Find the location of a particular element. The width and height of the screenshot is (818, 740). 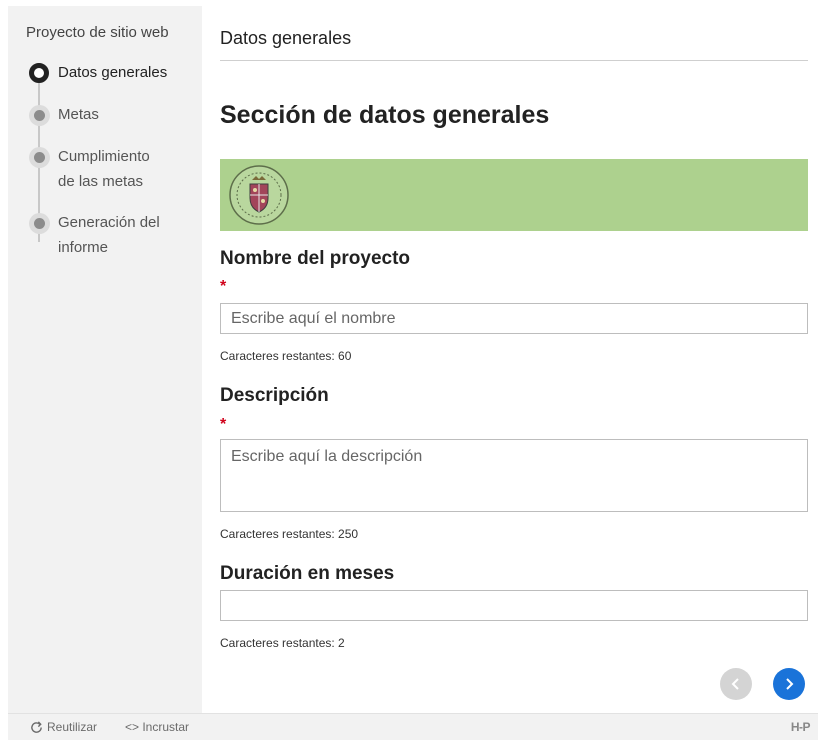

sidebar-title: Proyecto de sitio web is located at coordinates (97, 32).